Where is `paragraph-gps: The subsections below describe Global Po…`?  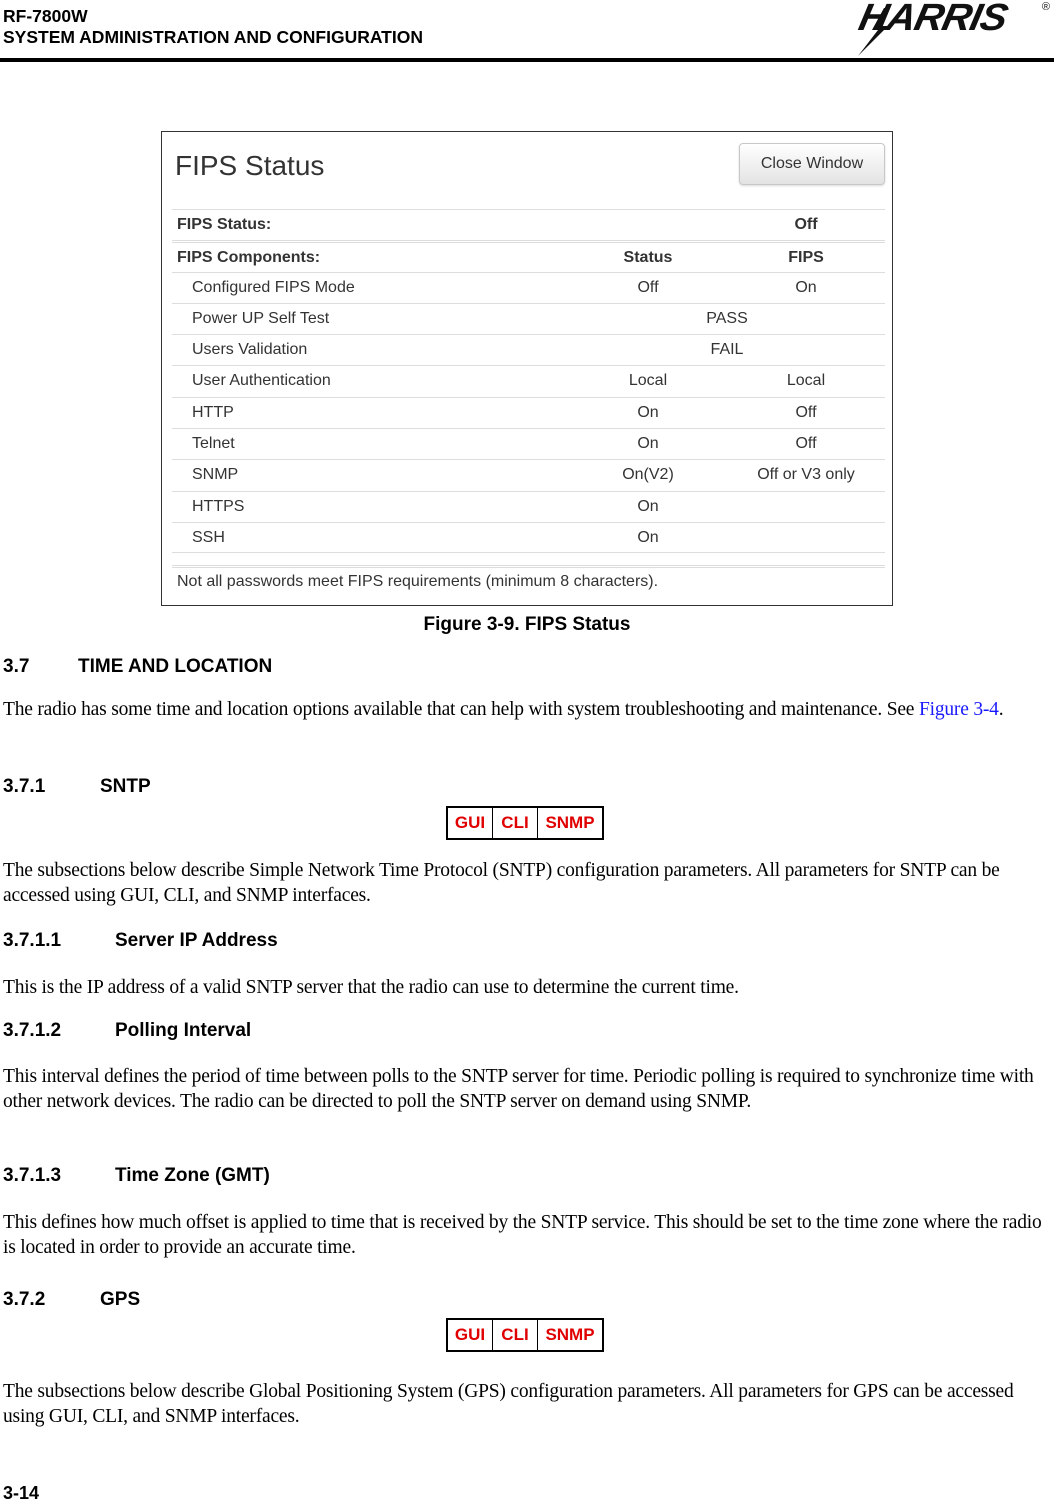 paragraph-gps: The subsections below describe Global Po… is located at coordinates (508, 1404).